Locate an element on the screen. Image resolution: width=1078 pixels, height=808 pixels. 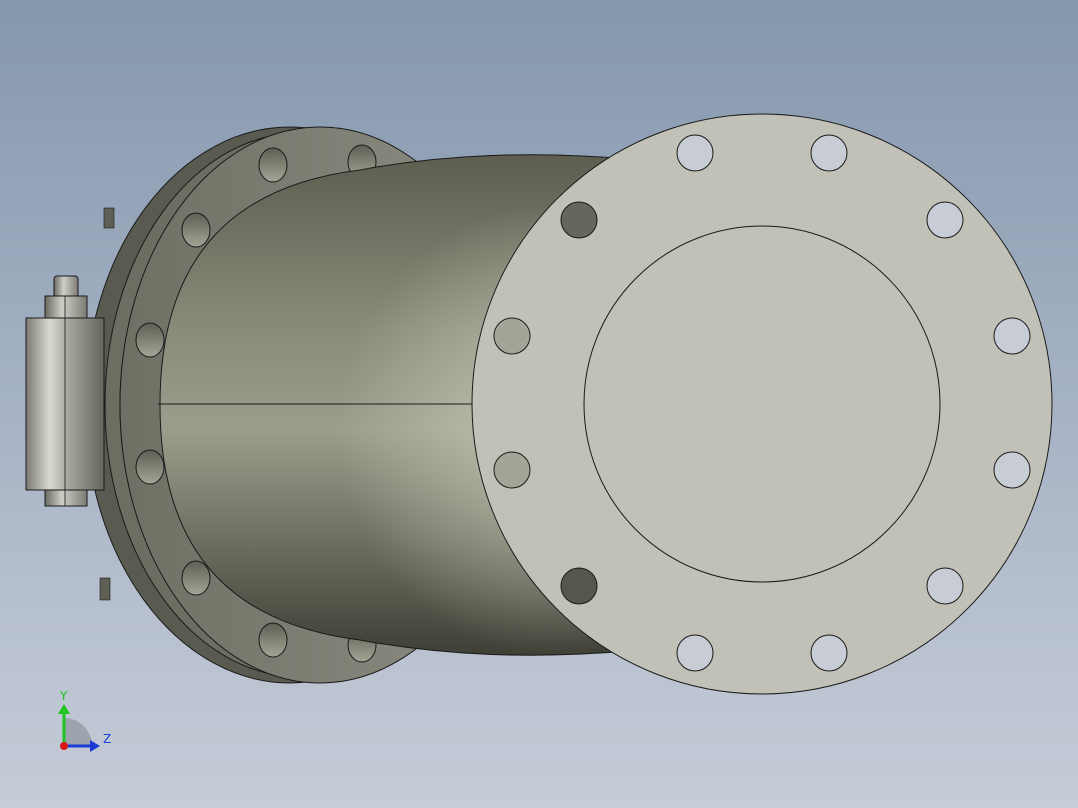
triad-z-label: Z is located at coordinates (107, 739).